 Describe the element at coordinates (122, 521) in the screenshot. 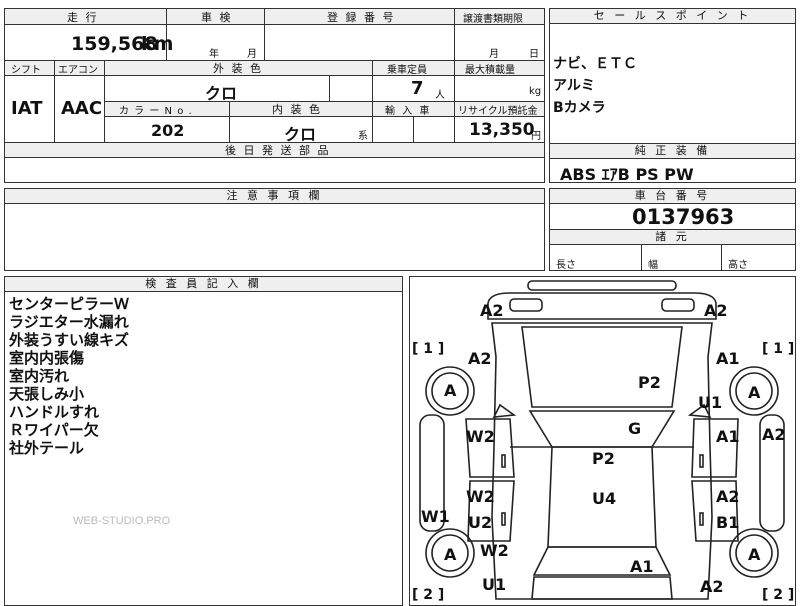

I see `watermark: WEB-STUDIO.PRO` at that location.